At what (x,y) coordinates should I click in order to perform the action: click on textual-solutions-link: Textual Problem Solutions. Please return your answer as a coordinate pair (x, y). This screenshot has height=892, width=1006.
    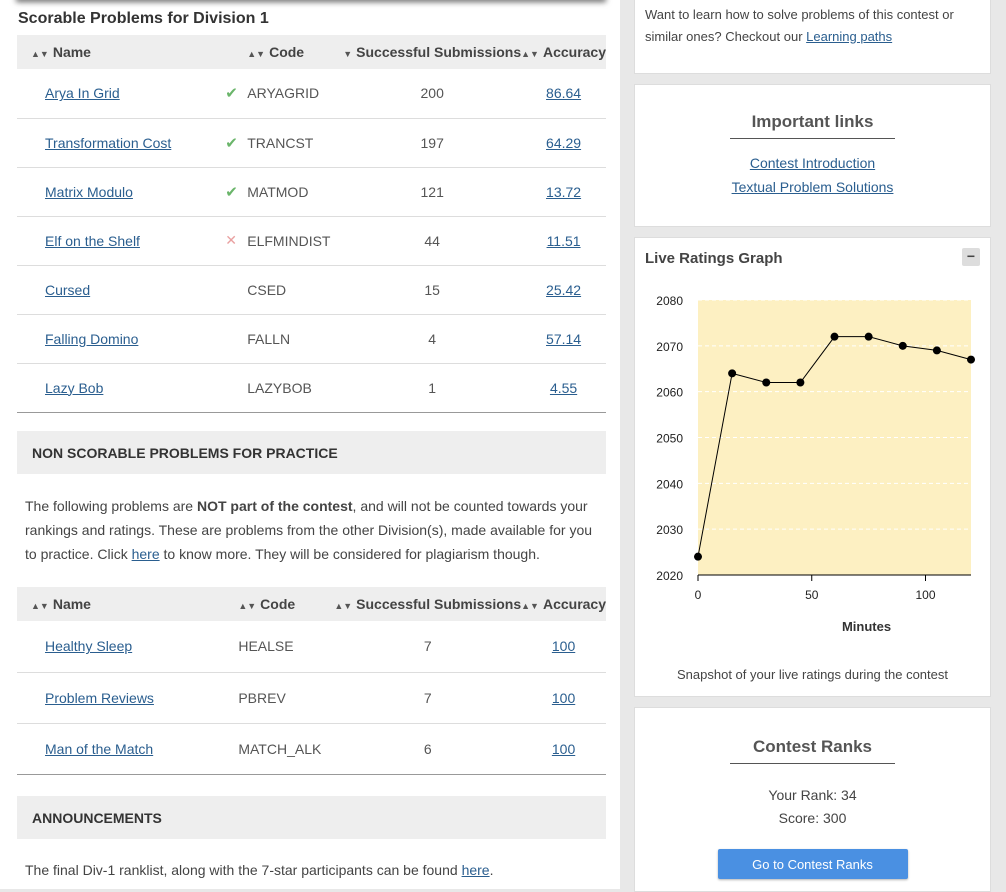
    Looking at the image, I should click on (813, 187).